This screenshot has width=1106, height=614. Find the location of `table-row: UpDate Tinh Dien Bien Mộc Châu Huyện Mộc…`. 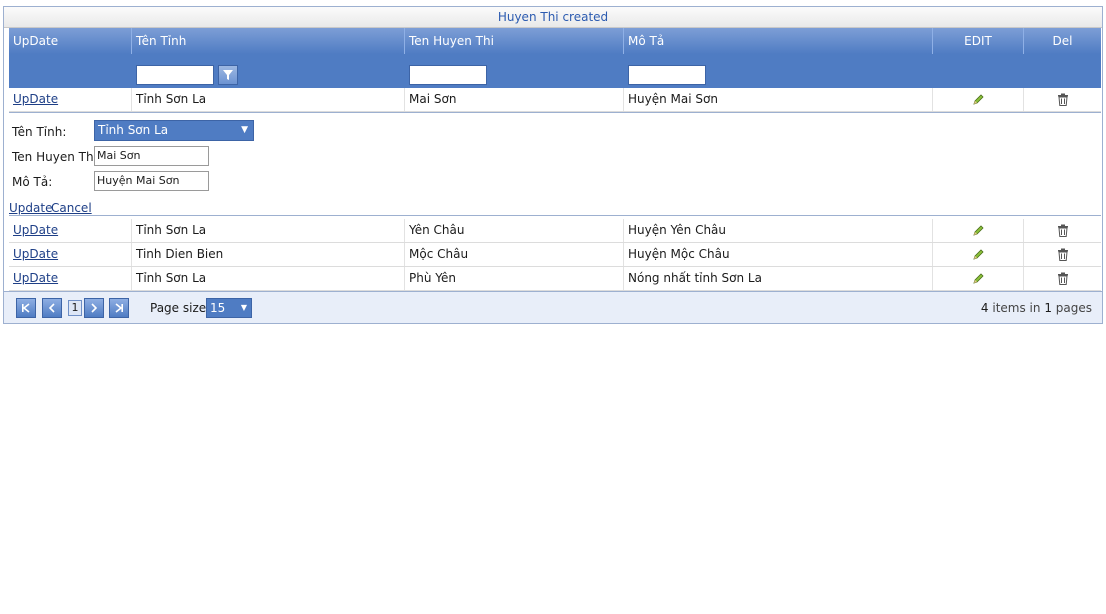

table-row: UpDate Tinh Dien Bien Mộc Châu Huyện Mộc… is located at coordinates (555, 255).